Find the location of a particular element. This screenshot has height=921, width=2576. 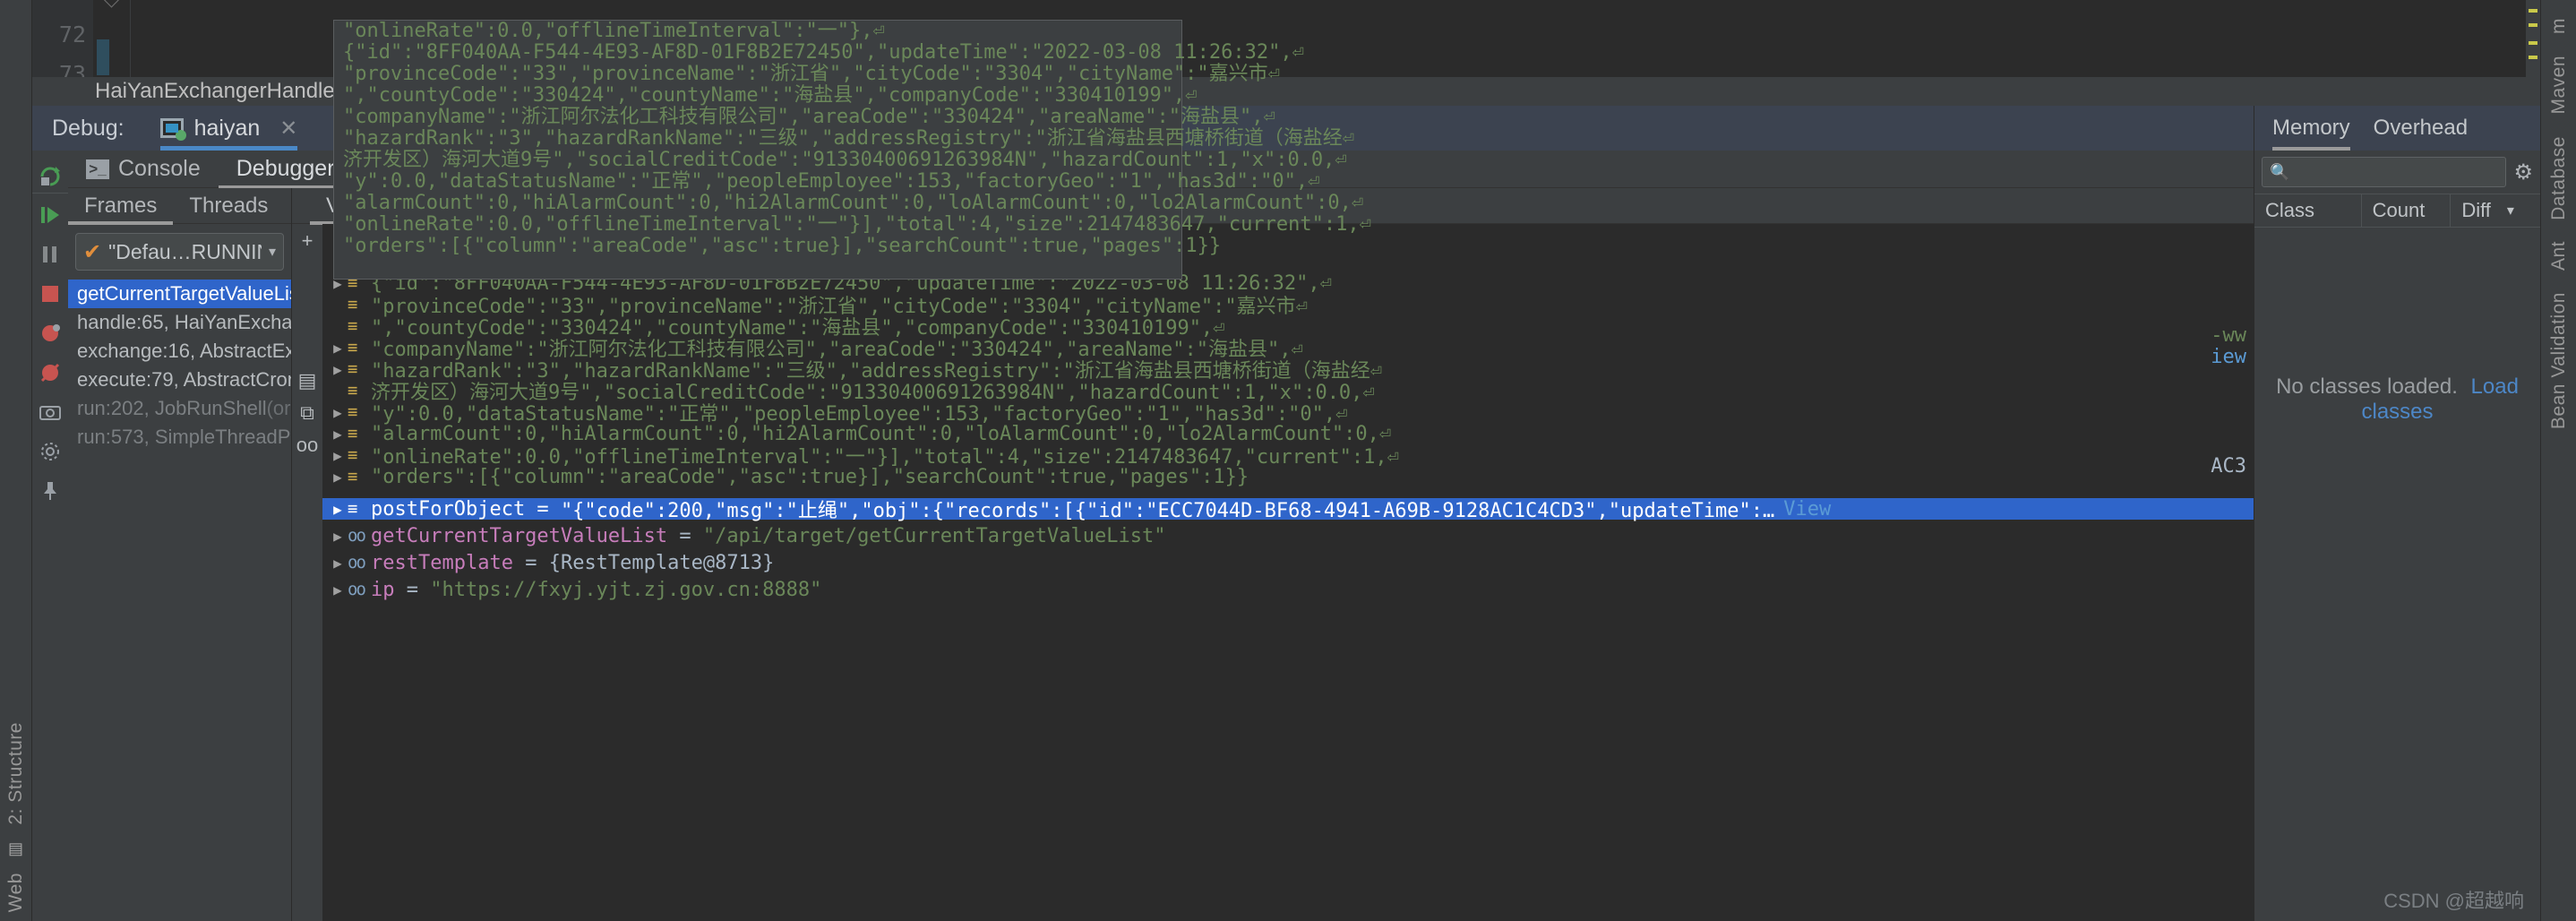

pause-program-button is located at coordinates (50, 255).